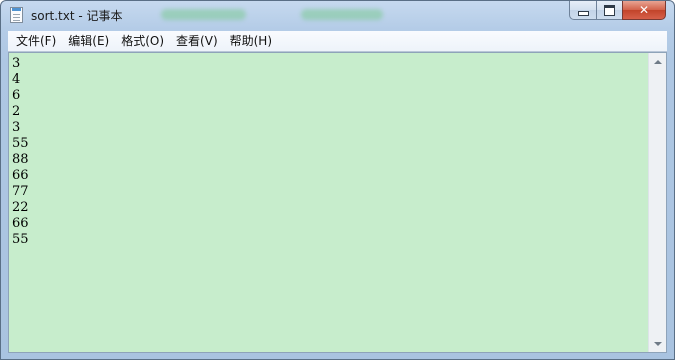 This screenshot has height=360, width=675. I want to click on title-bar: sort.txt - 记事本 ✕, so click(337, 15).